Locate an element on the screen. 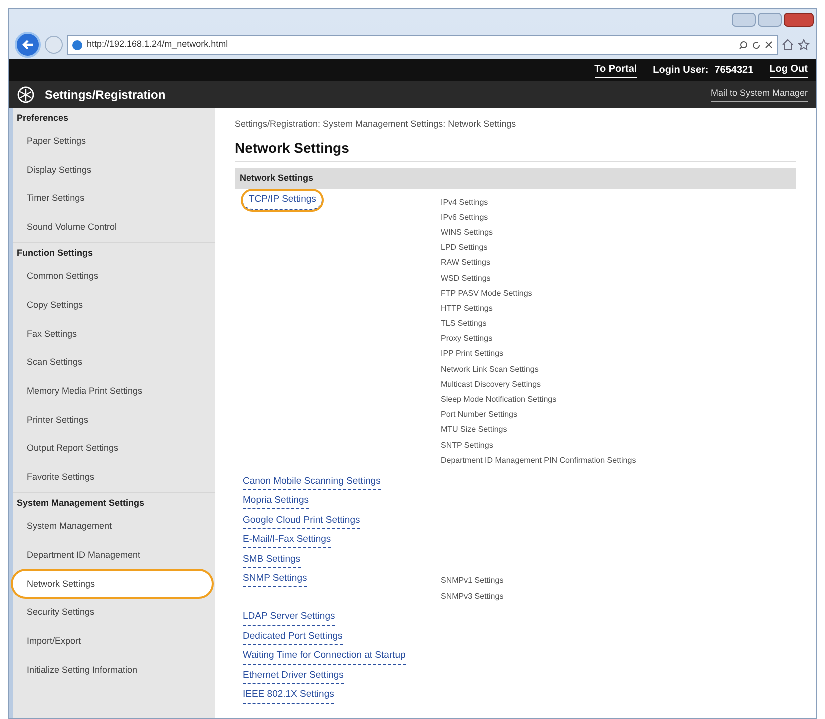 The height and width of the screenshot is (719, 825). sidebar-item: Timer Settings is located at coordinates (112, 199).